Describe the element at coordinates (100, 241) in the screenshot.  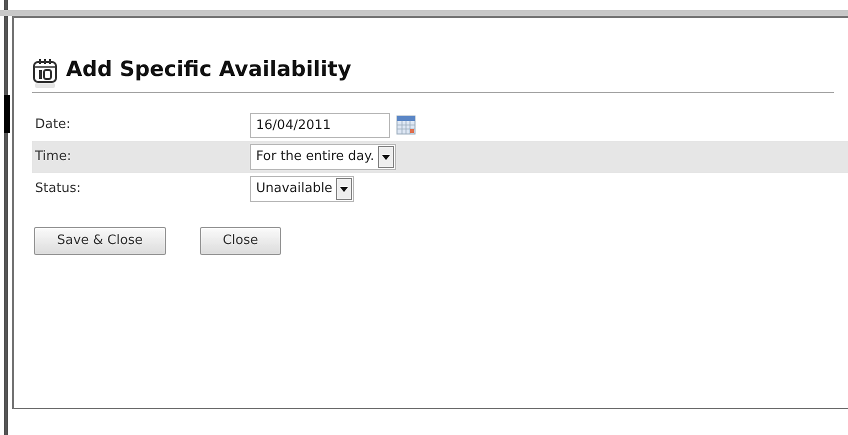
I see `save-close-button: Save & Close` at that location.